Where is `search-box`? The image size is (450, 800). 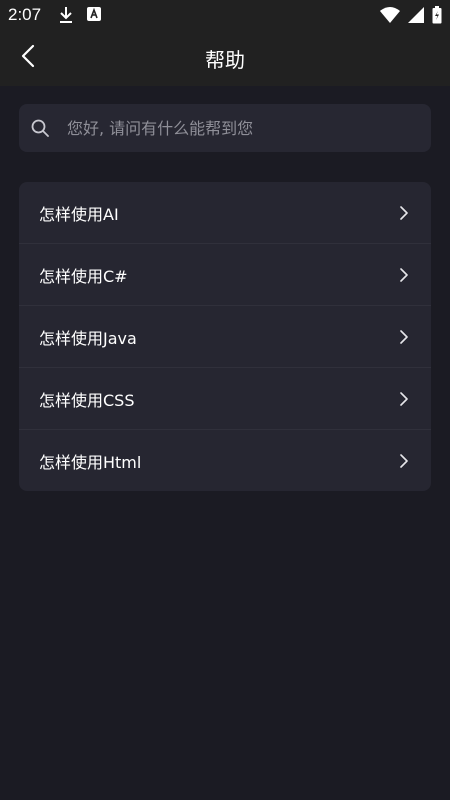 search-box is located at coordinates (225, 128).